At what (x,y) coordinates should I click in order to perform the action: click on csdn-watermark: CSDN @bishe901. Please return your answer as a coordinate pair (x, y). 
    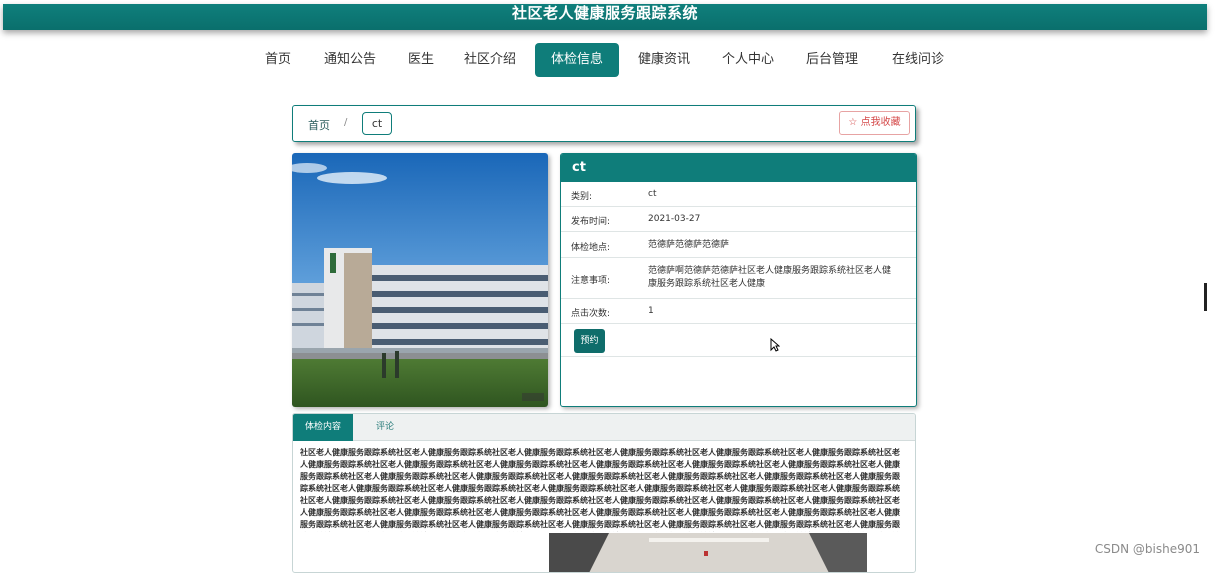
    Looking at the image, I should click on (1147, 549).